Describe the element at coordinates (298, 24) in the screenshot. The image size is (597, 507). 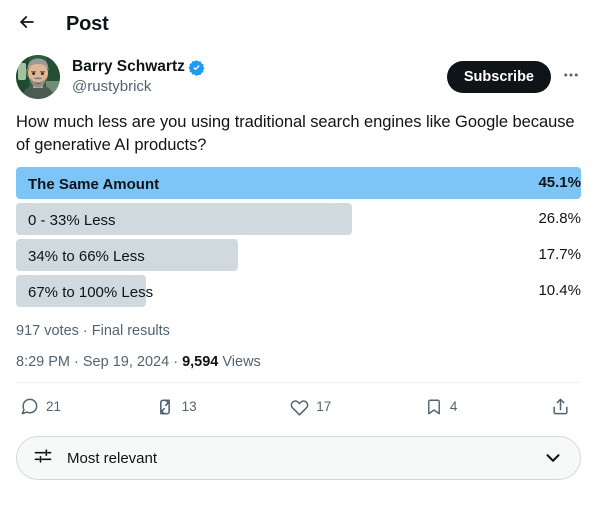
I see `page-header: Post` at that location.